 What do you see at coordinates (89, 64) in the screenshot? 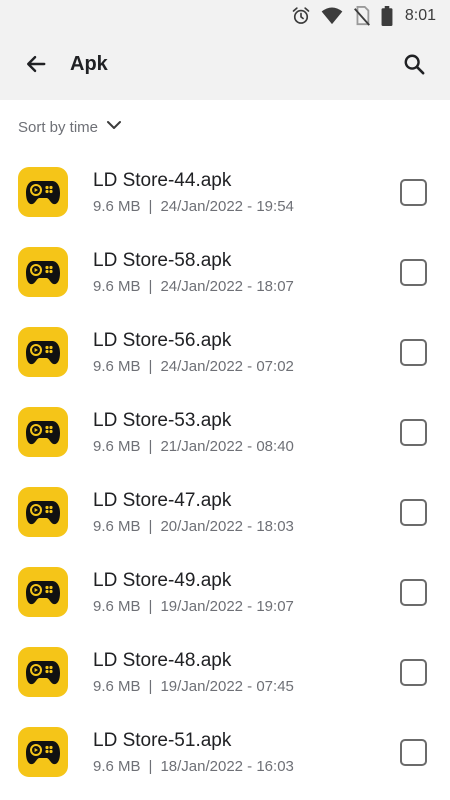
I see `page-title: Apk` at bounding box center [89, 64].